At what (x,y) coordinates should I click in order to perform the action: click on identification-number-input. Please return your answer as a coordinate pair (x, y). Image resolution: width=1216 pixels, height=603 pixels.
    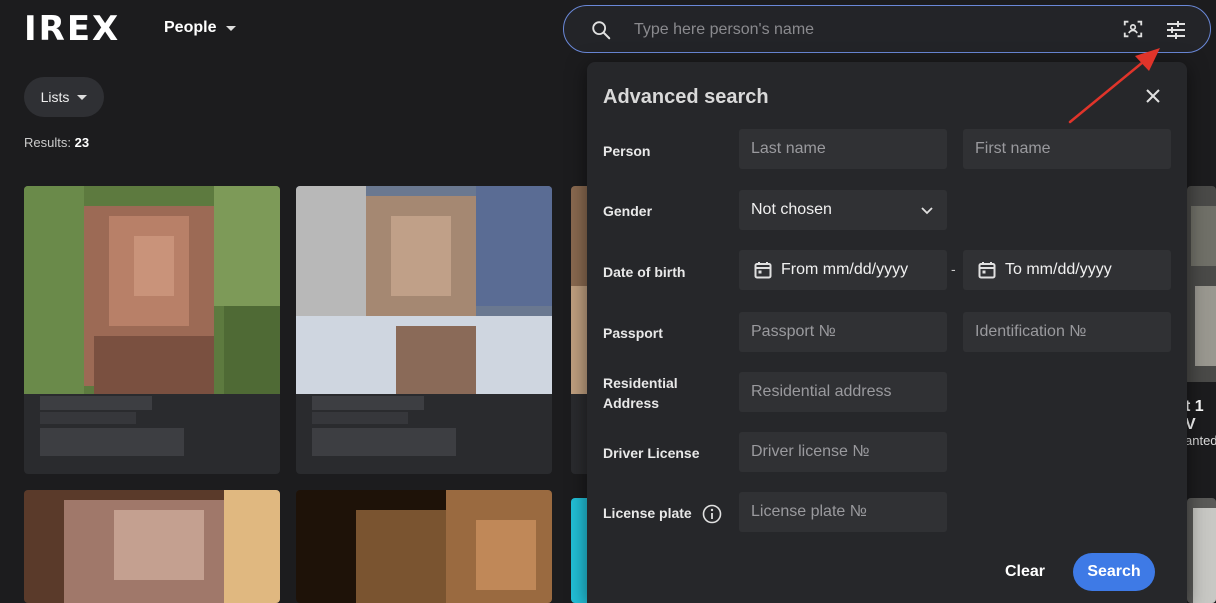
    Looking at the image, I should click on (1067, 332).